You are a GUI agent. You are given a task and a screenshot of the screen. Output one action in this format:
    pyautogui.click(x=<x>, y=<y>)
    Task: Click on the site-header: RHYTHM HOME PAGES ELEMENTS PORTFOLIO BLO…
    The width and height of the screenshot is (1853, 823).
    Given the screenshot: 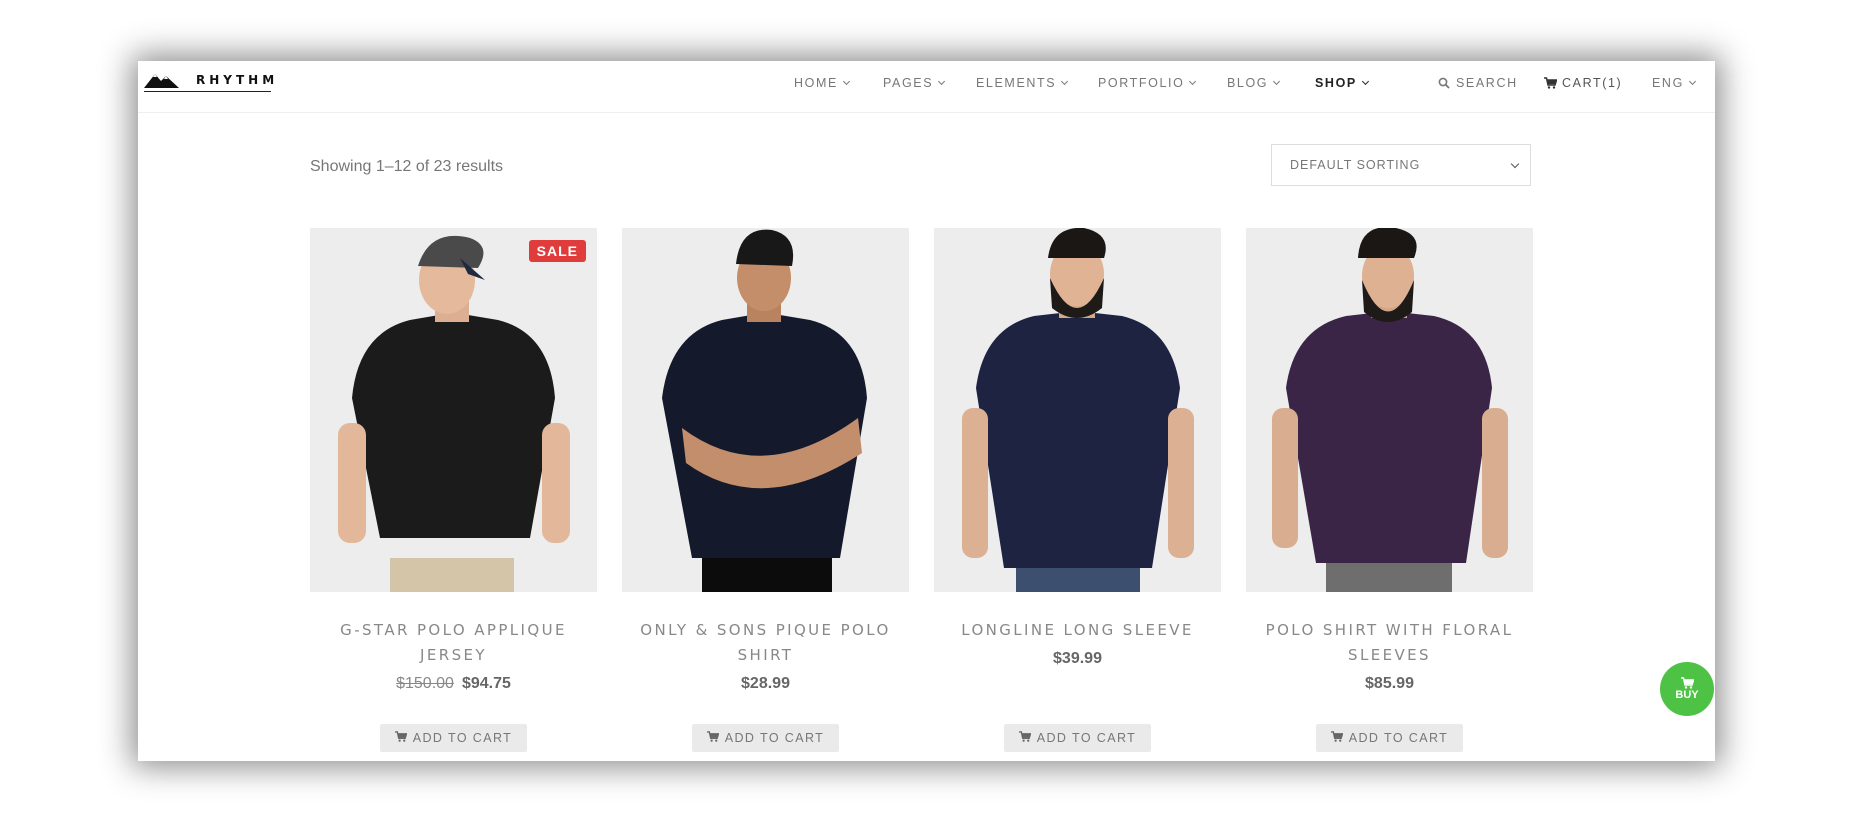 What is the action you would take?
    pyautogui.click(x=926, y=87)
    